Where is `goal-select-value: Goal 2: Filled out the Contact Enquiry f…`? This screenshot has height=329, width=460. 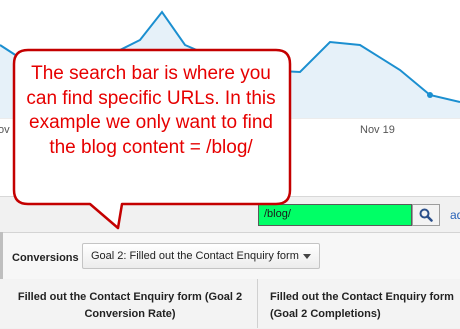 goal-select-value: Goal 2: Filled out the Contact Enquiry f… is located at coordinates (195, 256).